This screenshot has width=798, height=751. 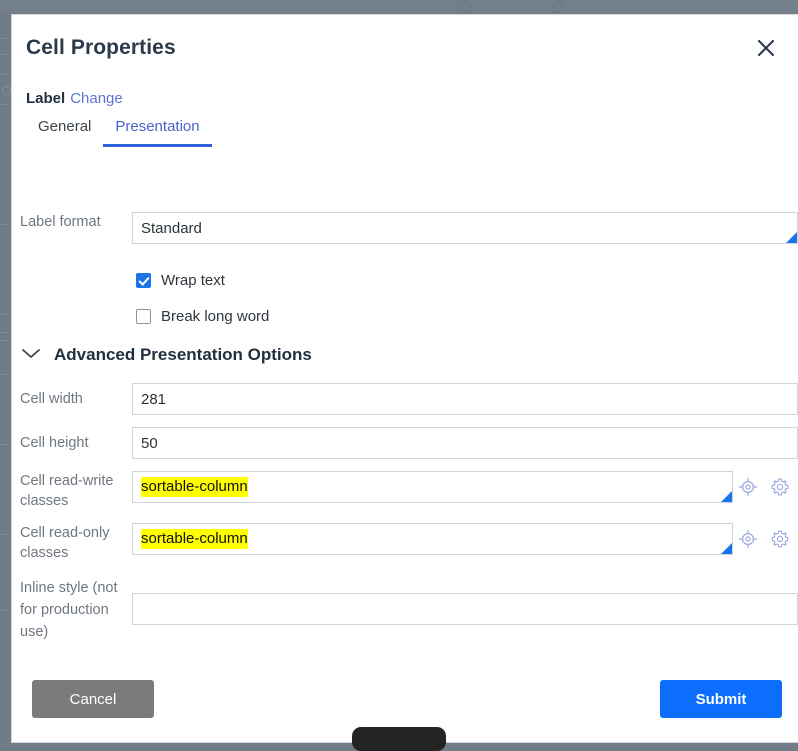 I want to click on cell-read-write-classes-value: sortable-column, so click(x=194, y=487).